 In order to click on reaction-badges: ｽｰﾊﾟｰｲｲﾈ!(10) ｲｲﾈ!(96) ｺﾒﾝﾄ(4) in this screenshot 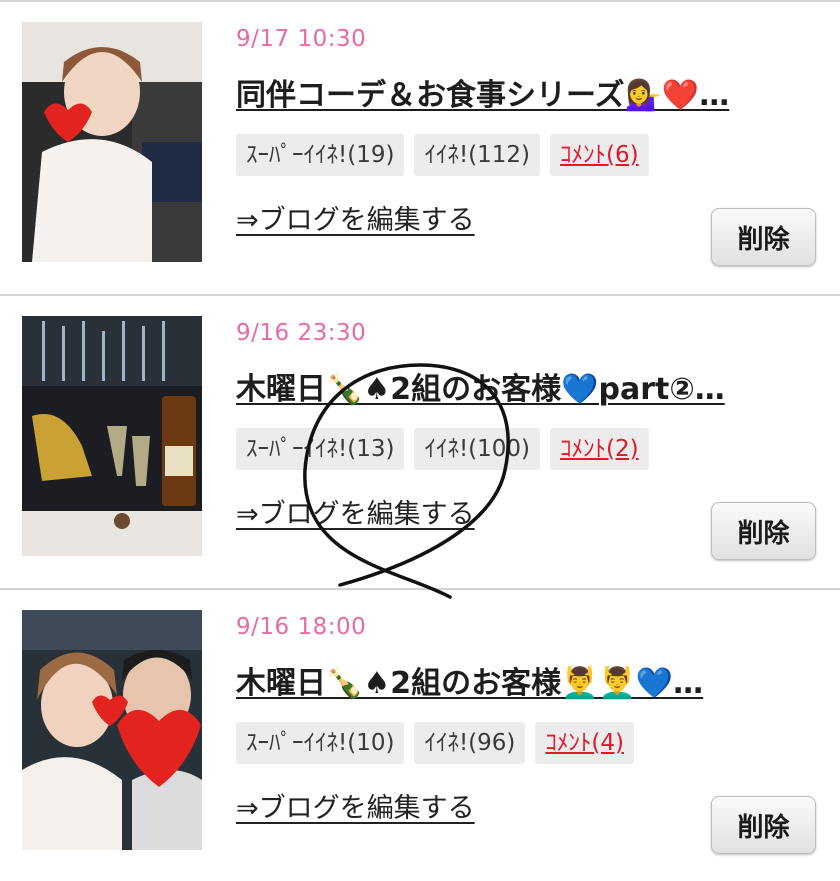, I will do `click(435, 743)`.